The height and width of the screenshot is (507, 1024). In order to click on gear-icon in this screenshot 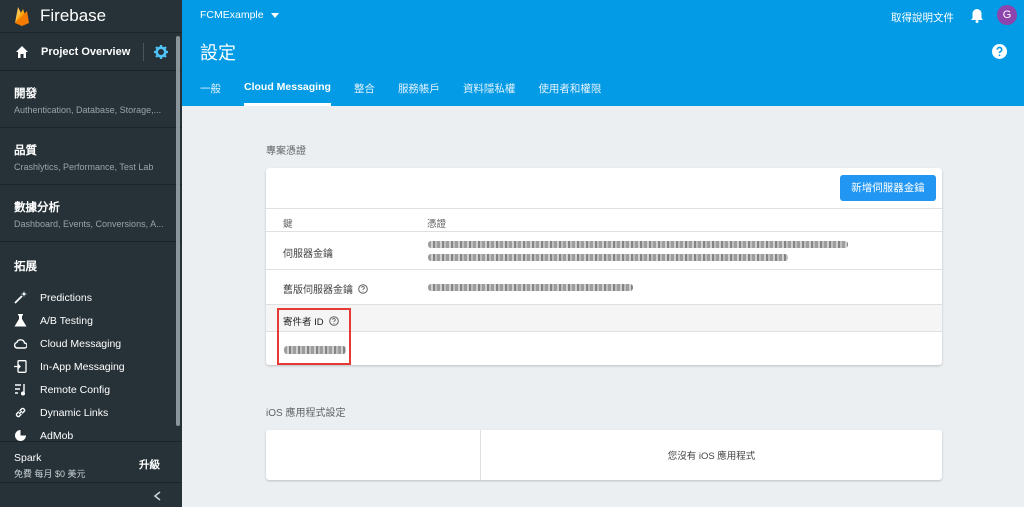, I will do `click(161, 52)`.